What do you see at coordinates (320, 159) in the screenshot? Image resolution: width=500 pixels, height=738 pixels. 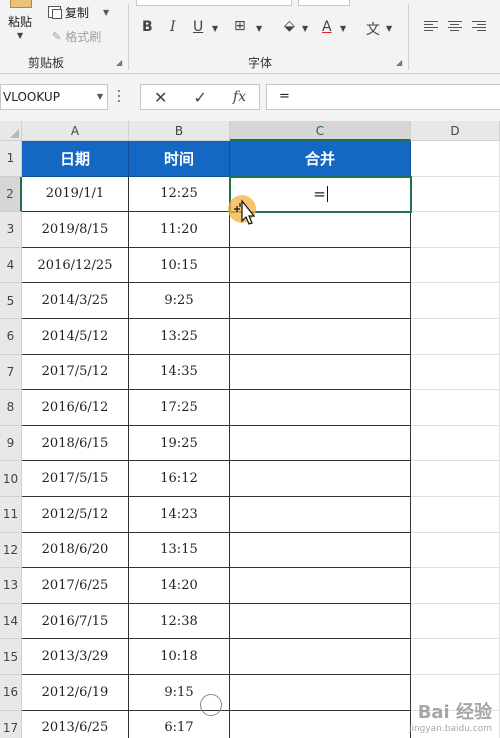 I see `header-cell-c: 合并` at bounding box center [320, 159].